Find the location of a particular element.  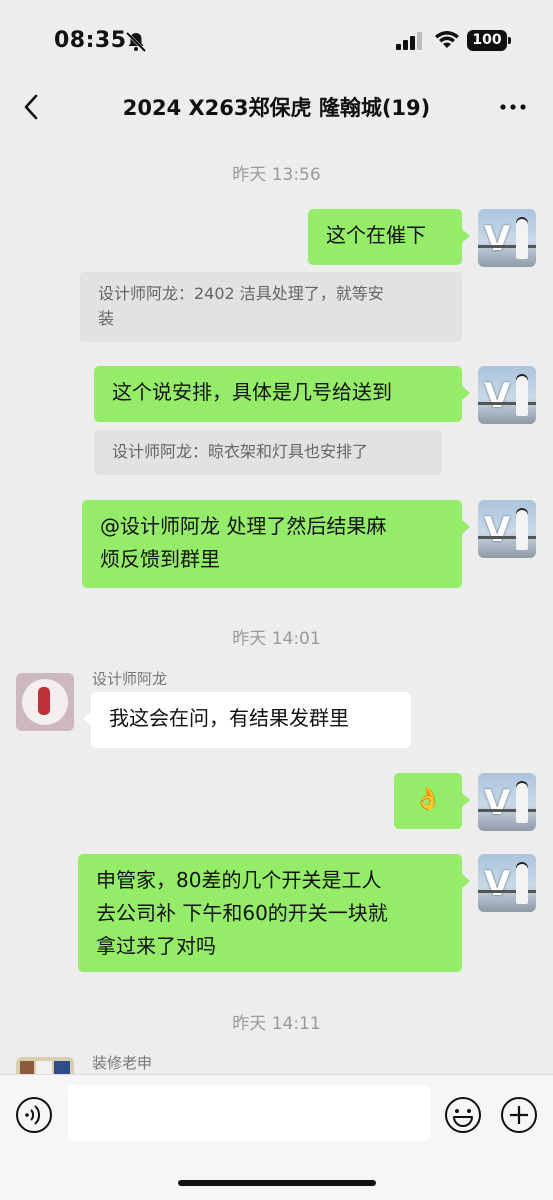

ok-hand-emoji: 👌 is located at coordinates (428, 799).